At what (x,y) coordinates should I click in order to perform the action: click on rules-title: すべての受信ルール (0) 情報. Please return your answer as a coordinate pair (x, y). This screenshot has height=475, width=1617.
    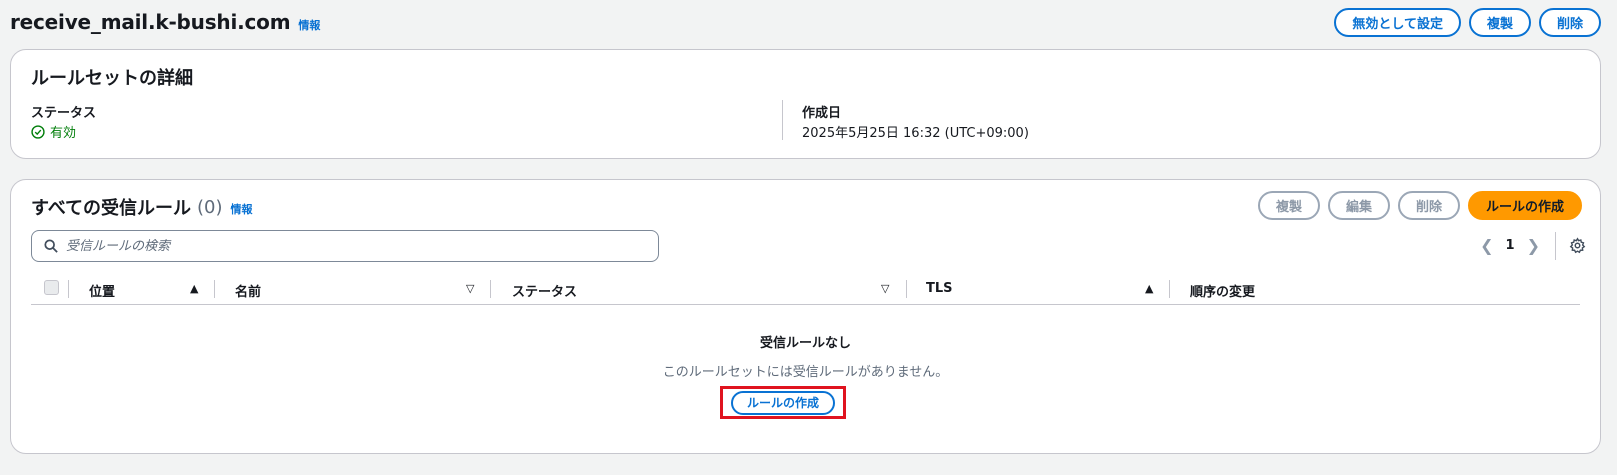
    Looking at the image, I should click on (142, 207).